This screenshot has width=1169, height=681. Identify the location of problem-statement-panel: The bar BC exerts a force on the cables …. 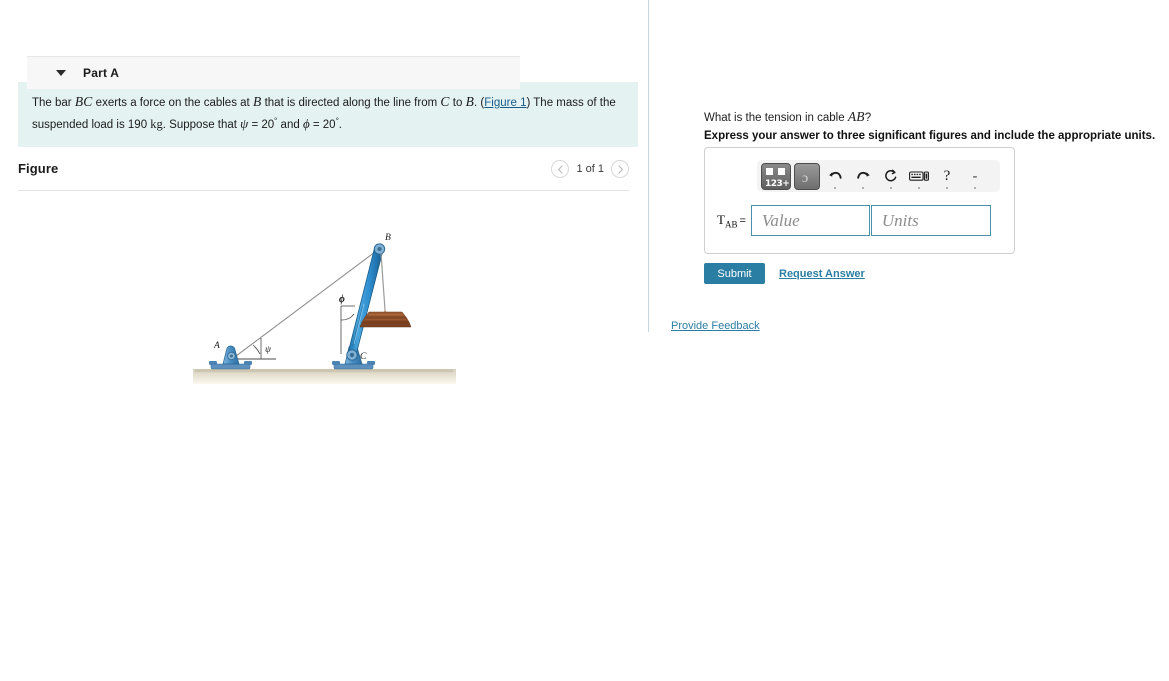
(328, 114).